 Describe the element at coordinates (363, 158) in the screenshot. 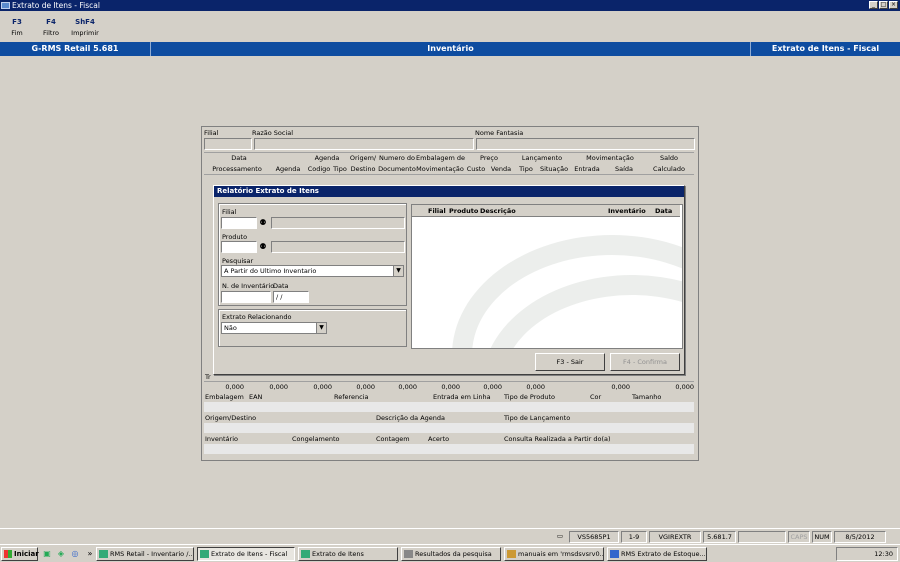

I see `col-origem: Origem/` at that location.